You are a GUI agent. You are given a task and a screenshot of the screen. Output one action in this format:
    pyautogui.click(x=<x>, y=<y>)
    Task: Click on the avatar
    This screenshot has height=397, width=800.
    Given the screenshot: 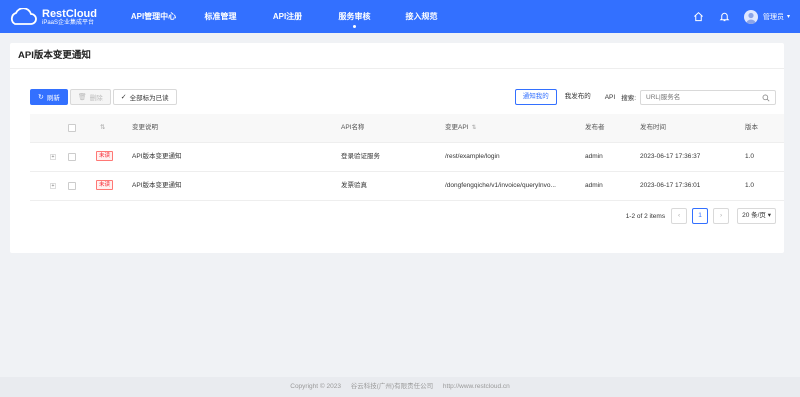 What is the action you would take?
    pyautogui.click(x=750, y=16)
    